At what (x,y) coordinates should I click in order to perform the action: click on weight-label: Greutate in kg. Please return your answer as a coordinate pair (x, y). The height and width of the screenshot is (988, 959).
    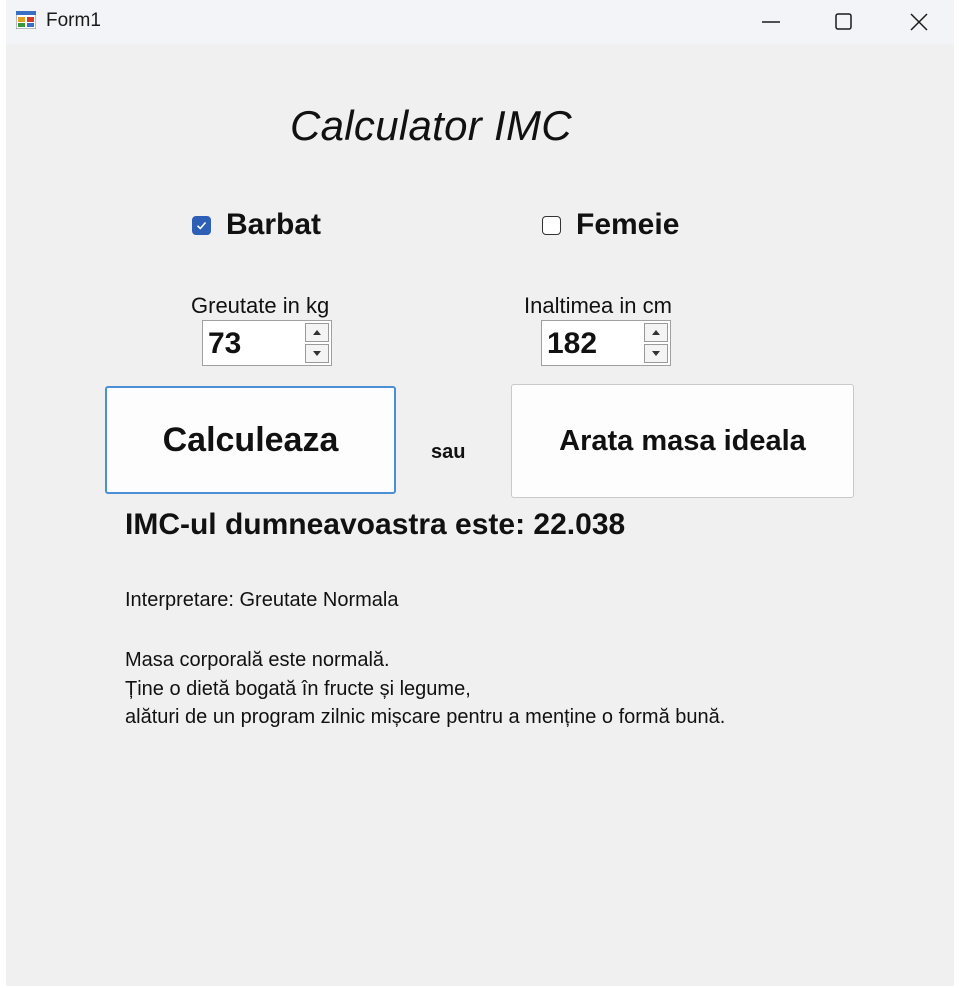
    Looking at the image, I should click on (260, 305).